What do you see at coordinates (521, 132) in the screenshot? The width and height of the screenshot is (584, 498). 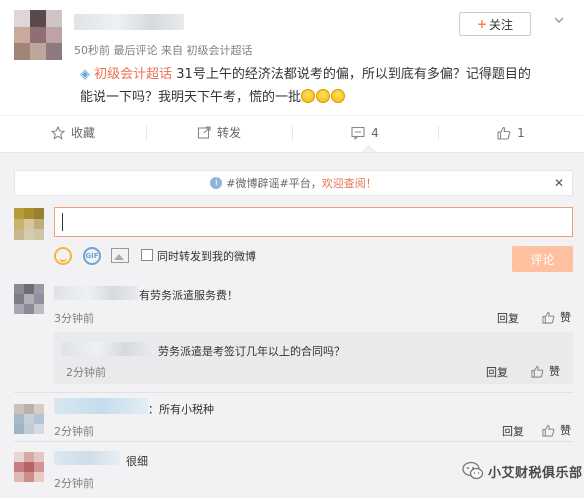 I see `like-count: 1` at bounding box center [521, 132].